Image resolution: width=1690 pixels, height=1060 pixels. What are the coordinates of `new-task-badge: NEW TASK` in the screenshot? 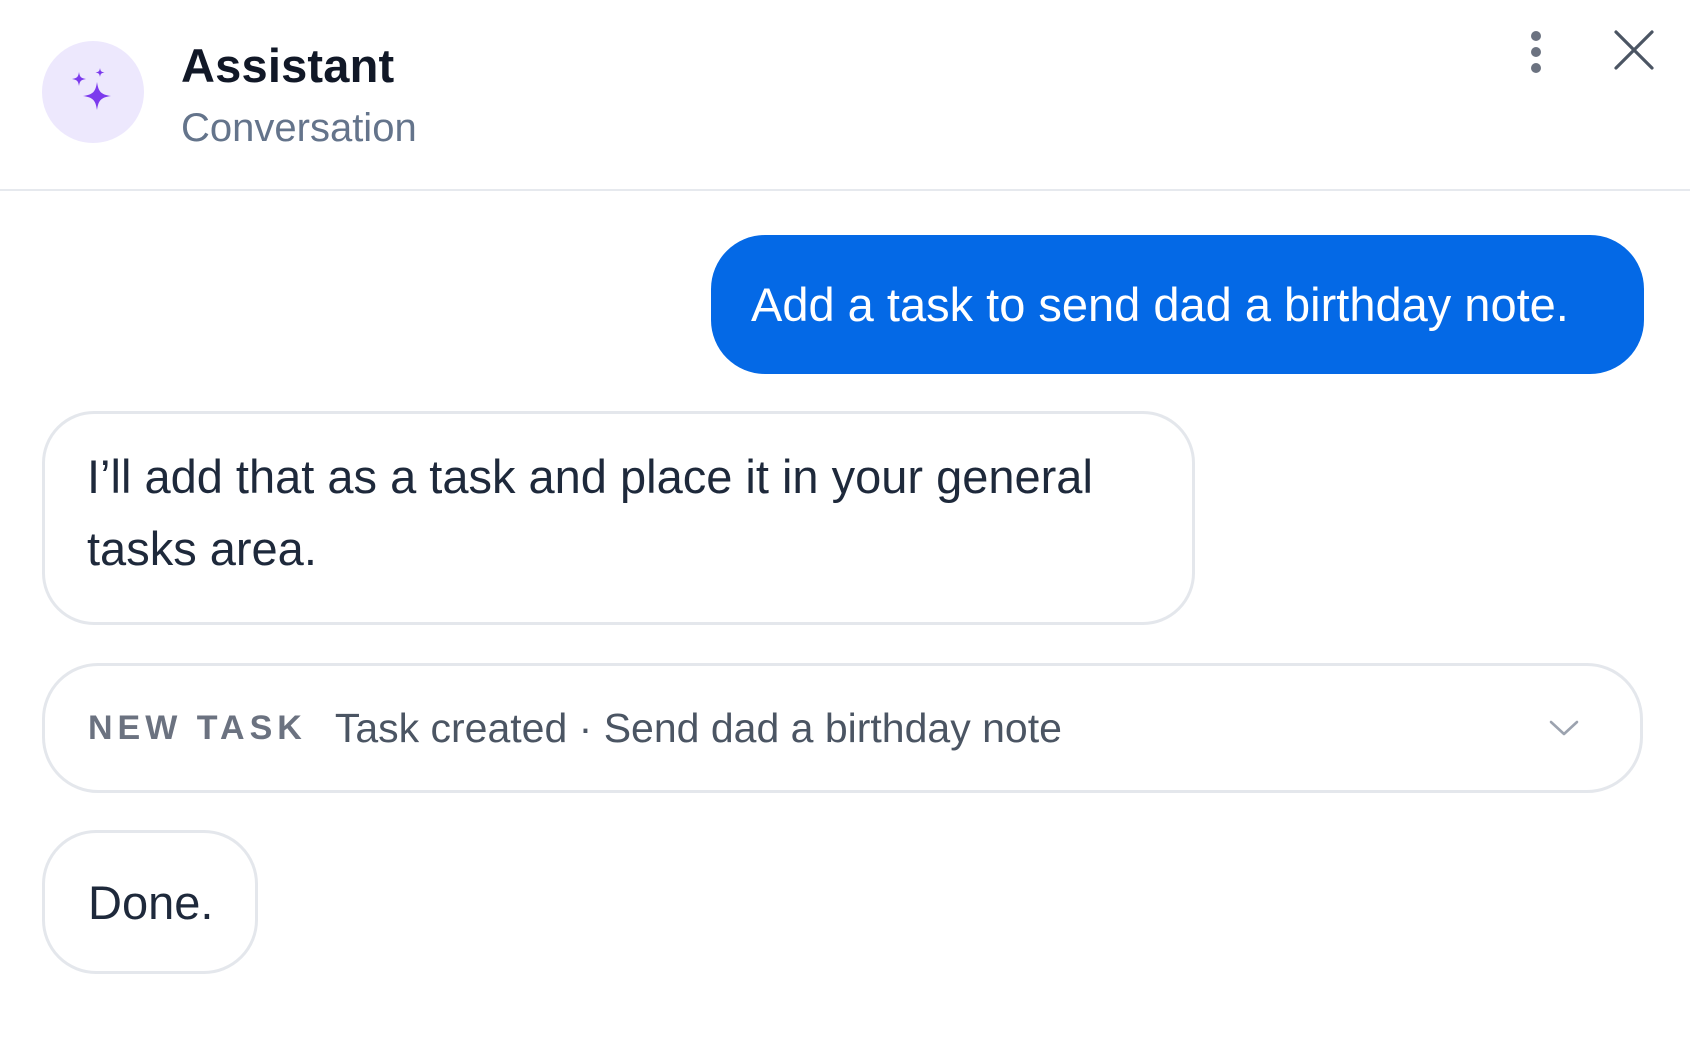 It's located at (197, 727).